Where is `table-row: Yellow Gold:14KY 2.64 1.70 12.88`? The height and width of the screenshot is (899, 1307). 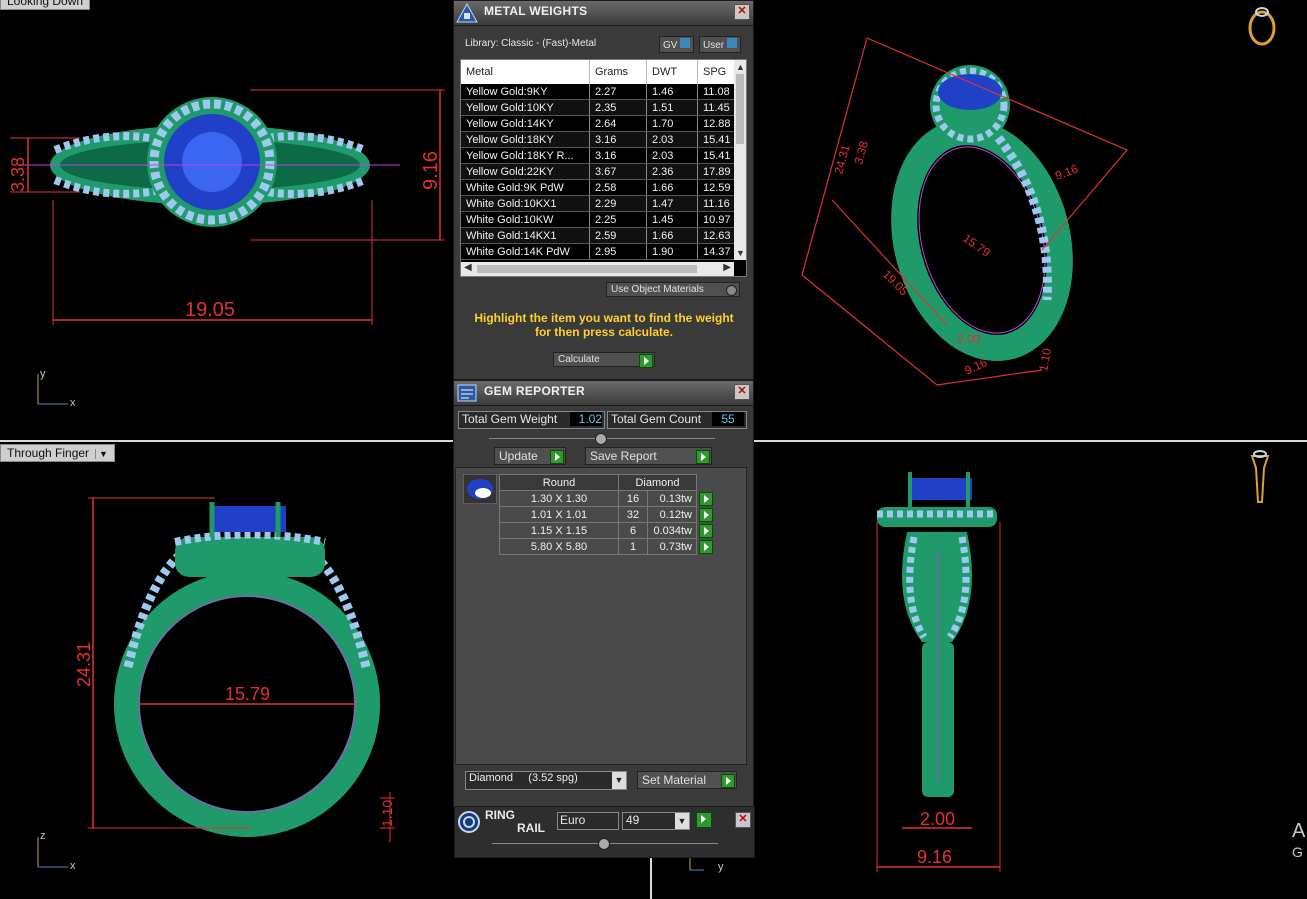
table-row: Yellow Gold:14KY 2.64 1.70 12.88 is located at coordinates (600, 123).